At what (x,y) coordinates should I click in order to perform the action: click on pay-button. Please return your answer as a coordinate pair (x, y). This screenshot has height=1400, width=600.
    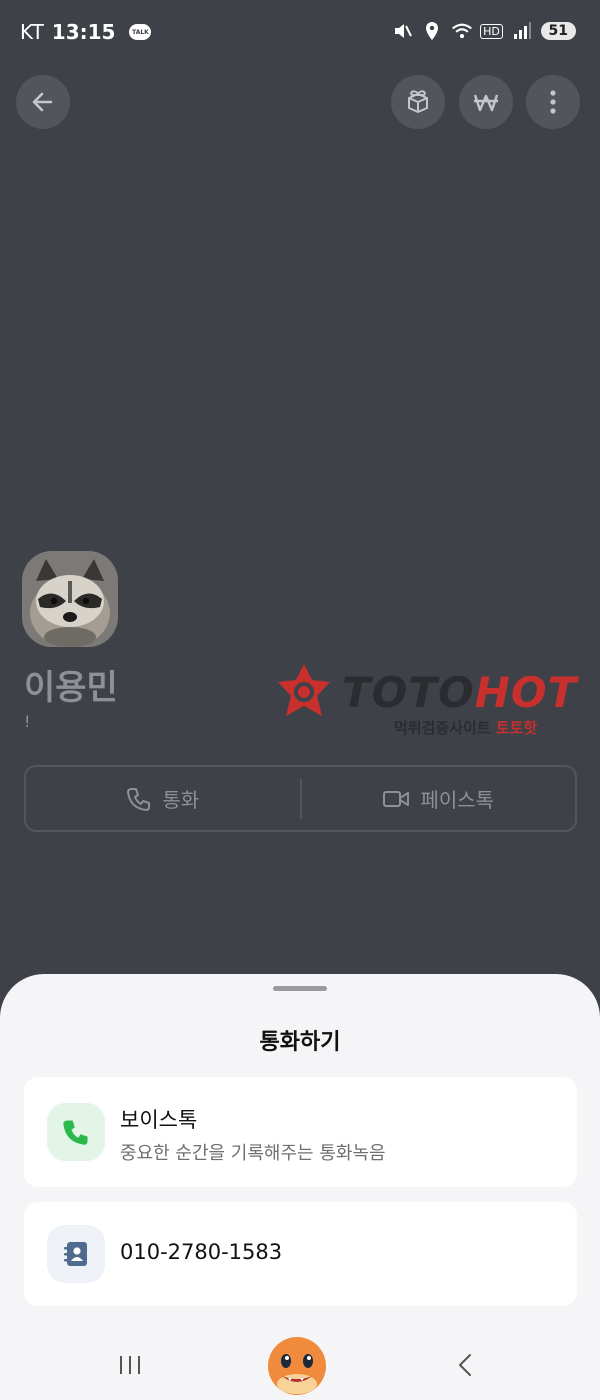
    Looking at the image, I should click on (486, 102).